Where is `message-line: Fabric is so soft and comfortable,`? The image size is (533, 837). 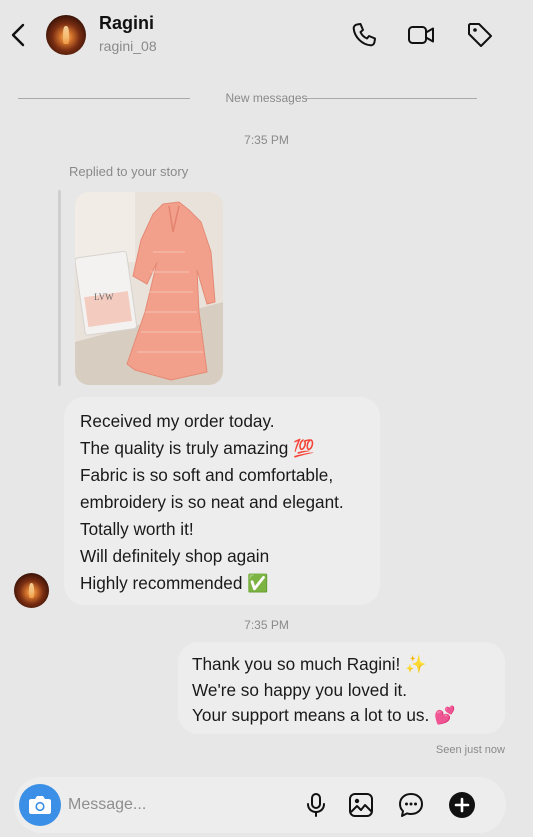 message-line: Fabric is so soft and comfortable, is located at coordinates (207, 475).